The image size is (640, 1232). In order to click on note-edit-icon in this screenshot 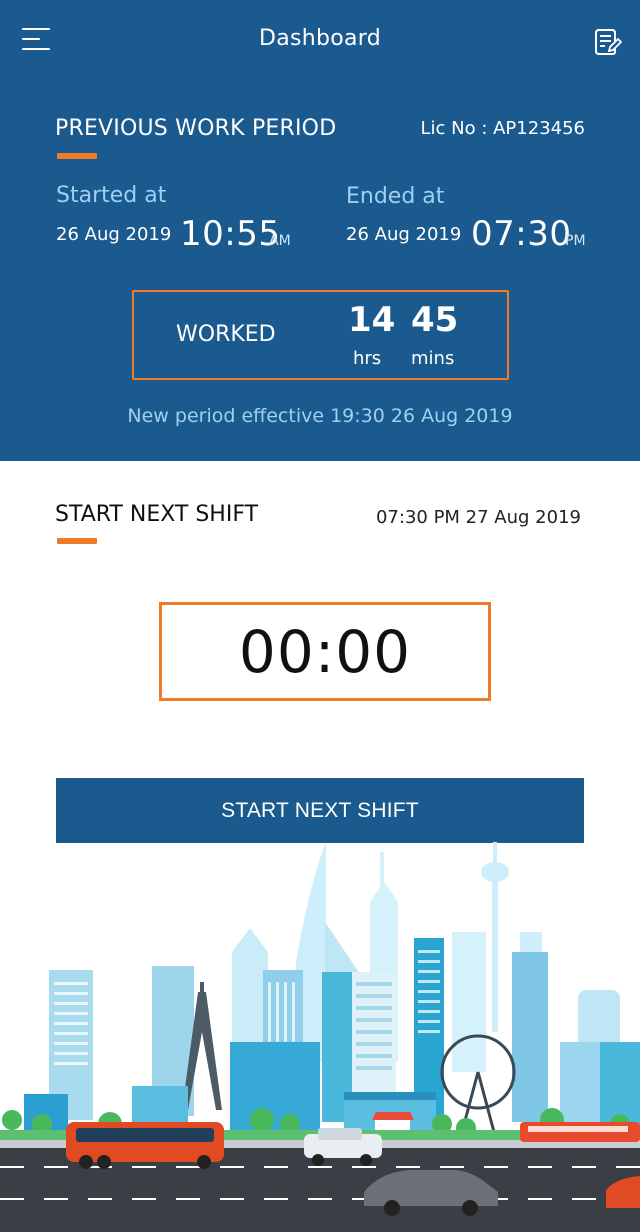, I will do `click(607, 42)`.